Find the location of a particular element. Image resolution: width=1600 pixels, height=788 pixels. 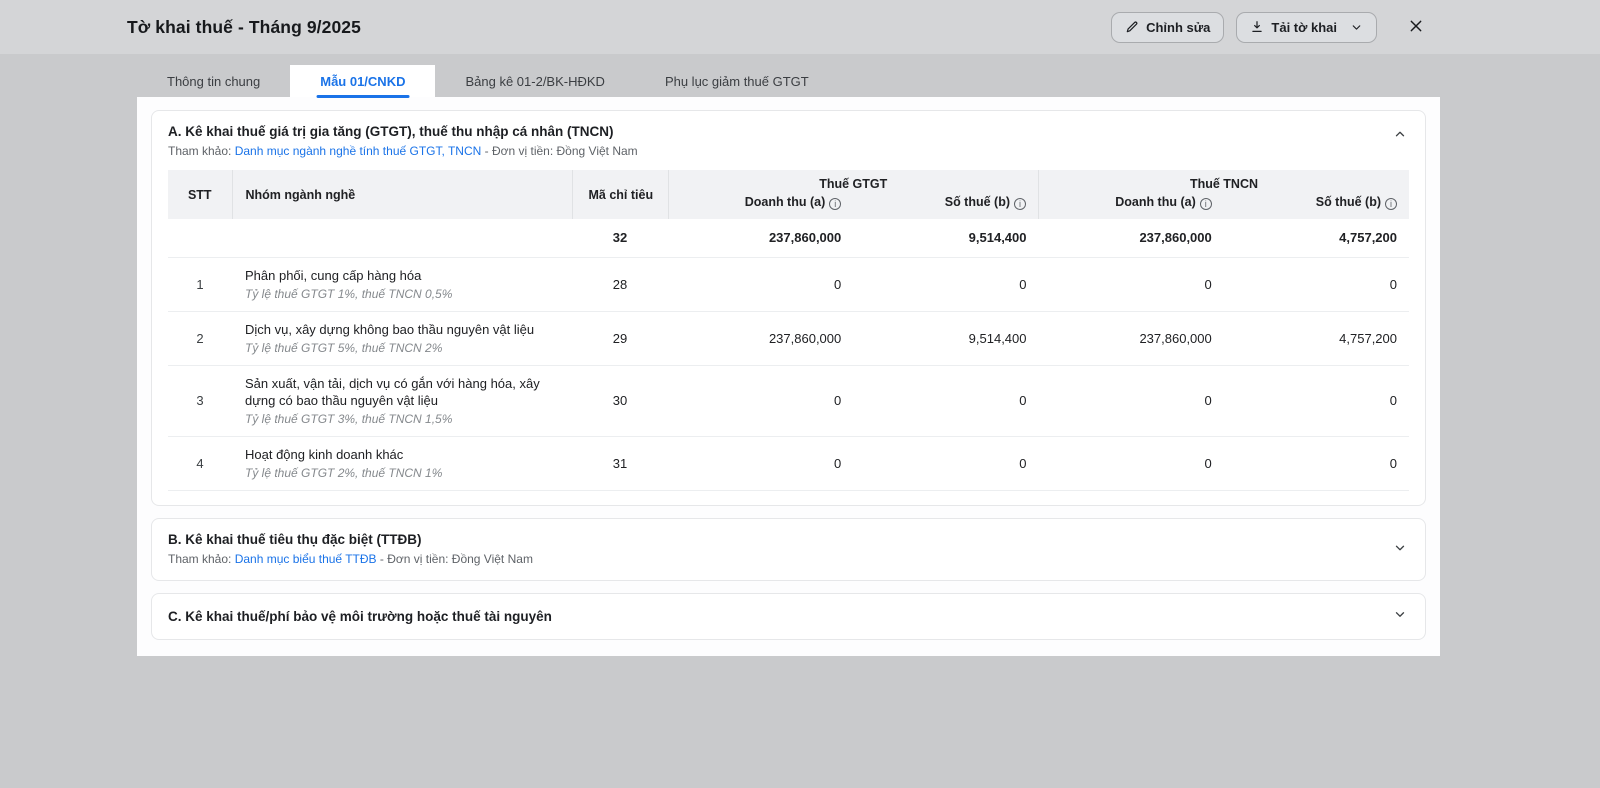

tab-mau-01-cnkd: Mẫu 01/CNKD is located at coordinates (363, 81).